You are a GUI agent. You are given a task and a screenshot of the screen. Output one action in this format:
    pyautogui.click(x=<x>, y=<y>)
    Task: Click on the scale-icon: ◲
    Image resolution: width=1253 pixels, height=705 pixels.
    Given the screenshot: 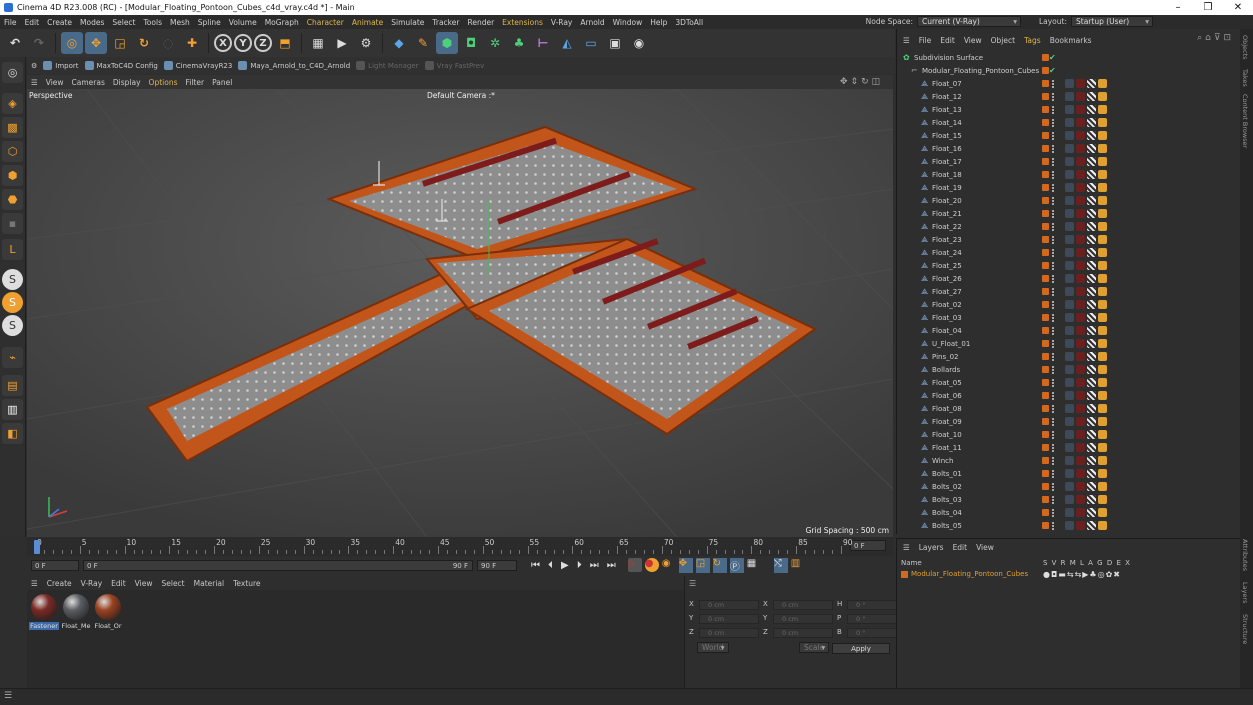 What is the action you would take?
    pyautogui.click(x=120, y=43)
    